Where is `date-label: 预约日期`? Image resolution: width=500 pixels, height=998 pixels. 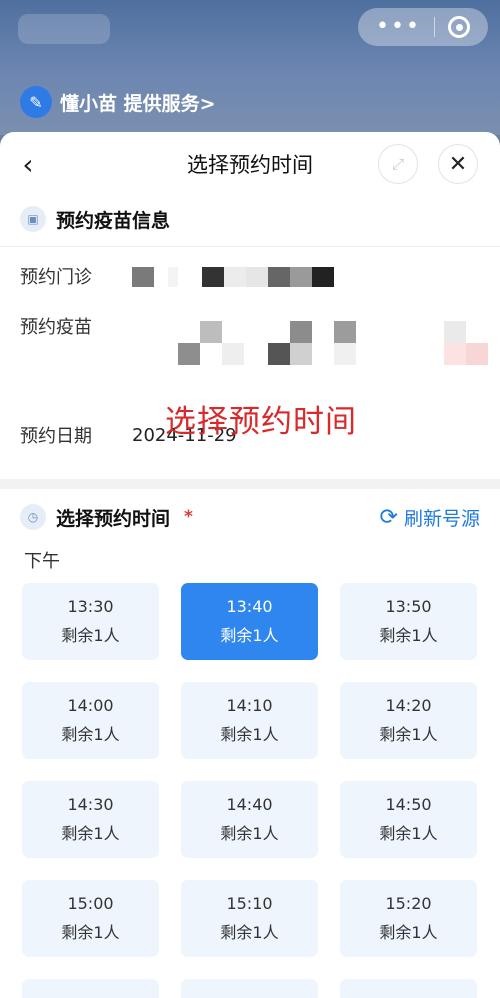
date-label: 预约日期 is located at coordinates (56, 436).